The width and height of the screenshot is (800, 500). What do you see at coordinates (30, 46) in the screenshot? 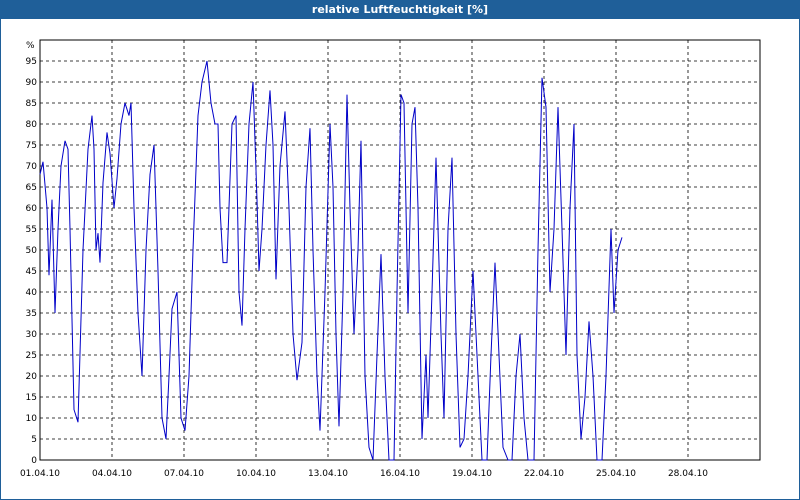
I see `y-axis-label: %` at bounding box center [30, 46].